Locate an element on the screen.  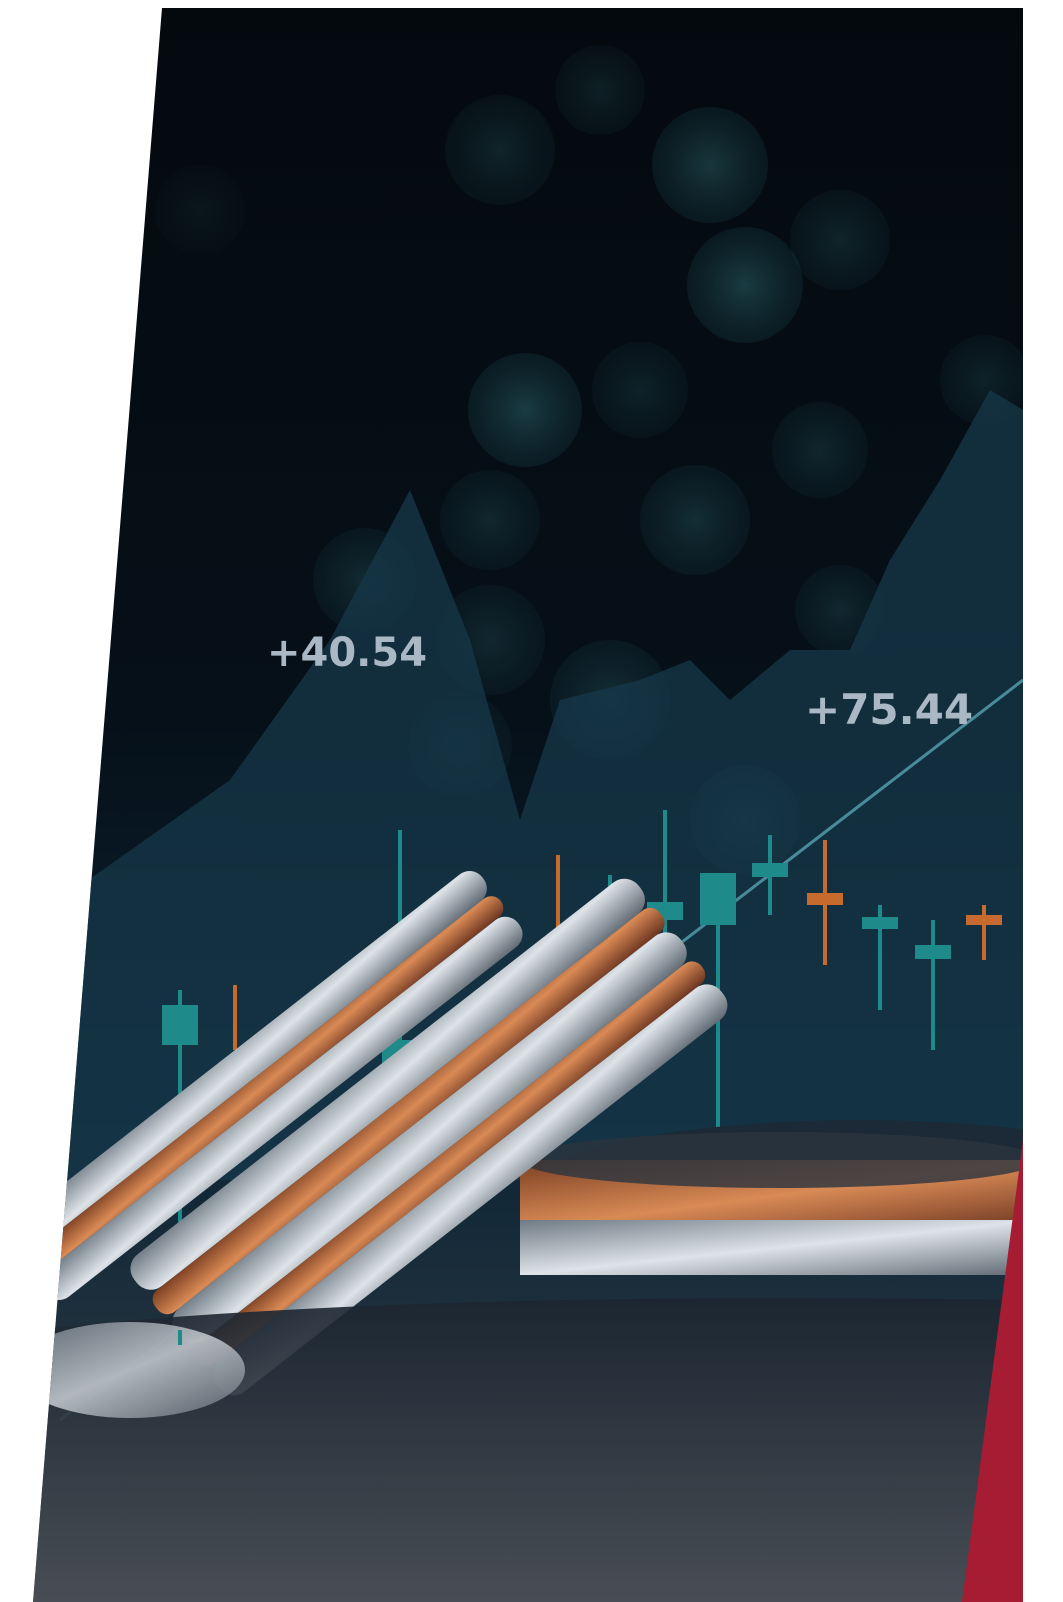
foreground-coin is located at coordinates (139, 1370).